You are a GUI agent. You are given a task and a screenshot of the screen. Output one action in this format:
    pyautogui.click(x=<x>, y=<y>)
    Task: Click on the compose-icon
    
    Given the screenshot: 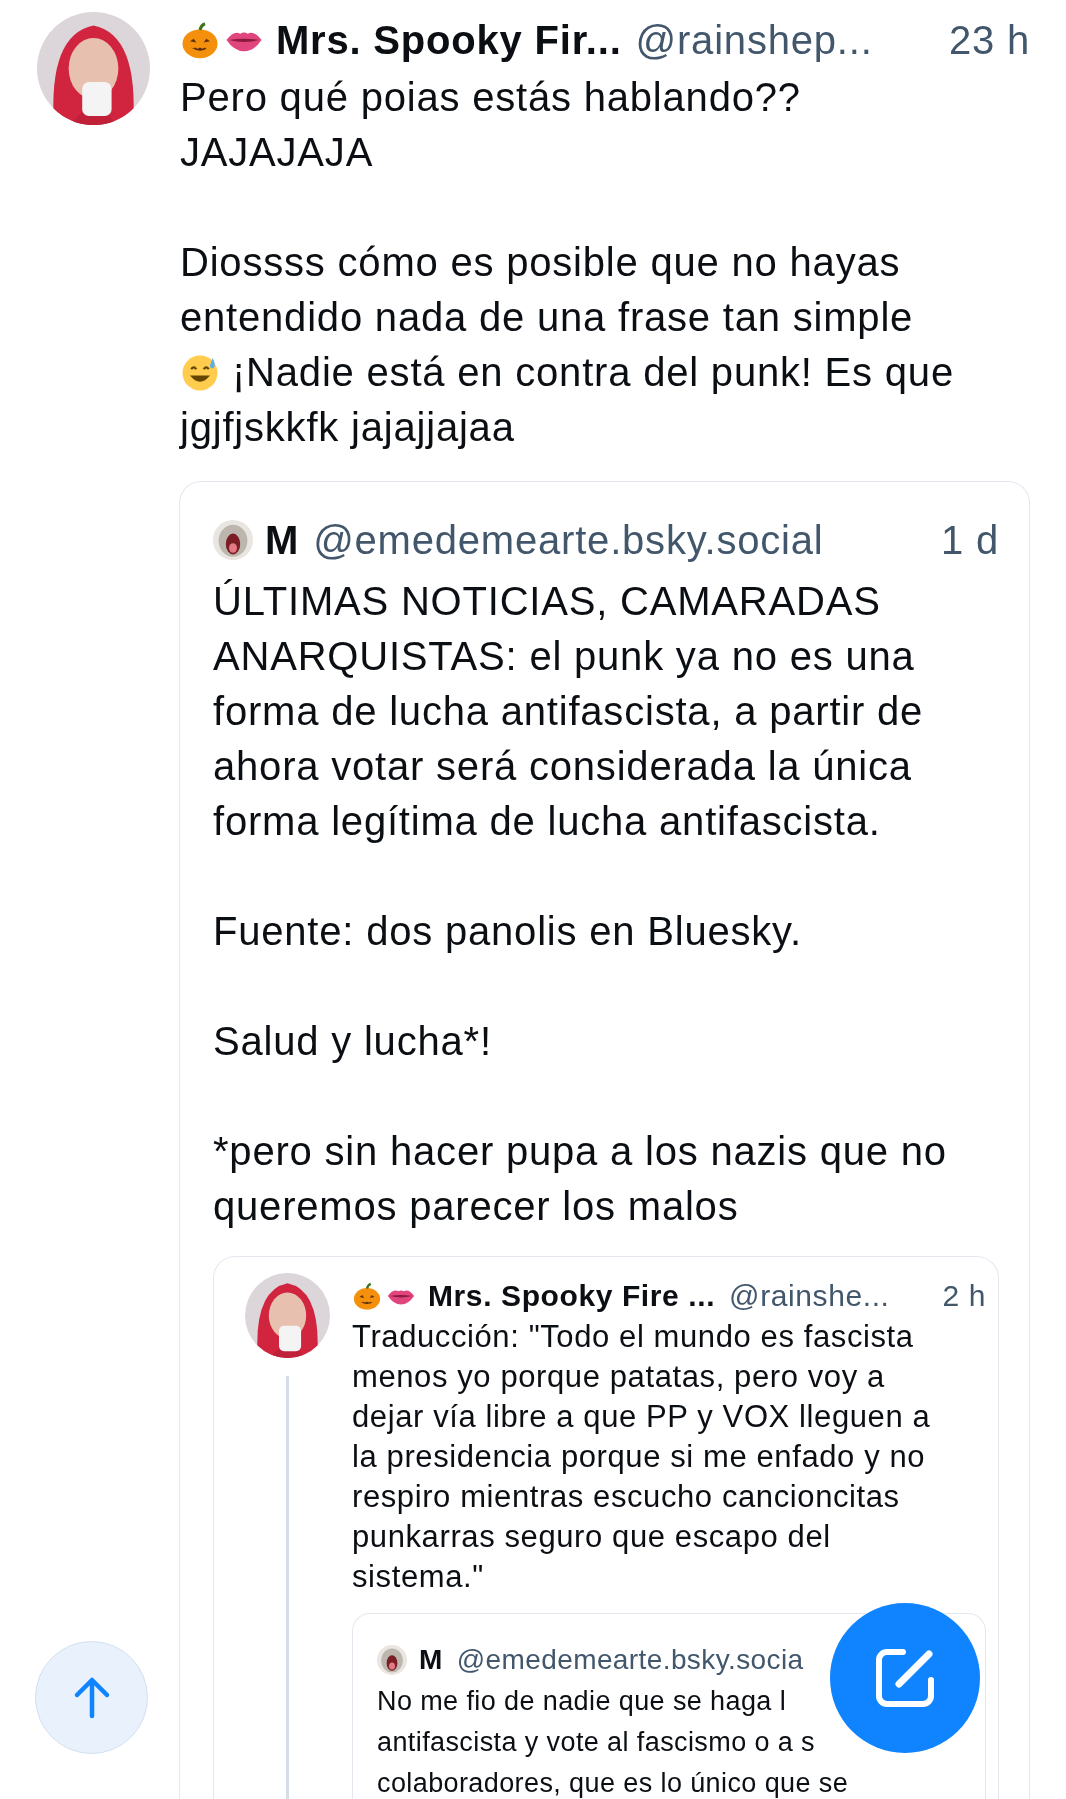 What is the action you would take?
    pyautogui.click(x=905, y=1678)
    